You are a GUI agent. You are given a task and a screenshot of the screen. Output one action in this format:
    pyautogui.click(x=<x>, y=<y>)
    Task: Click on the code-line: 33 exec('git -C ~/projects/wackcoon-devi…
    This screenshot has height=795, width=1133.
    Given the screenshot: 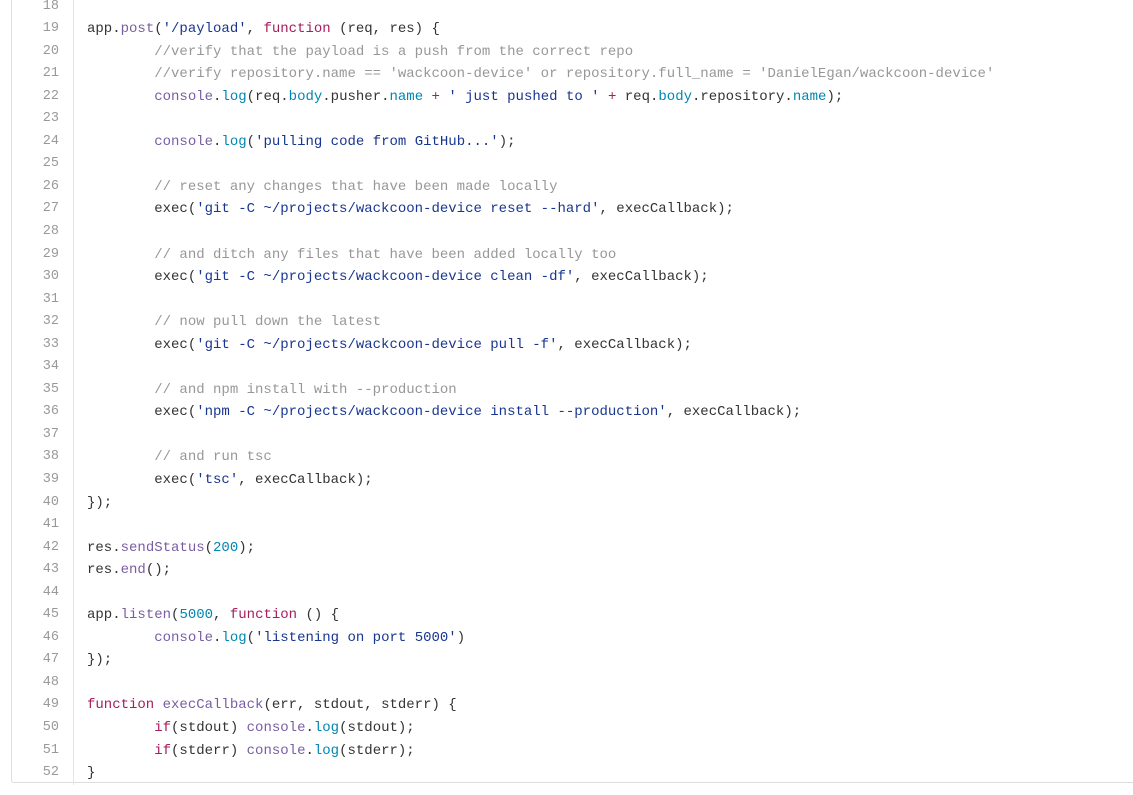 What is the action you would take?
    pyautogui.click(x=497, y=345)
    